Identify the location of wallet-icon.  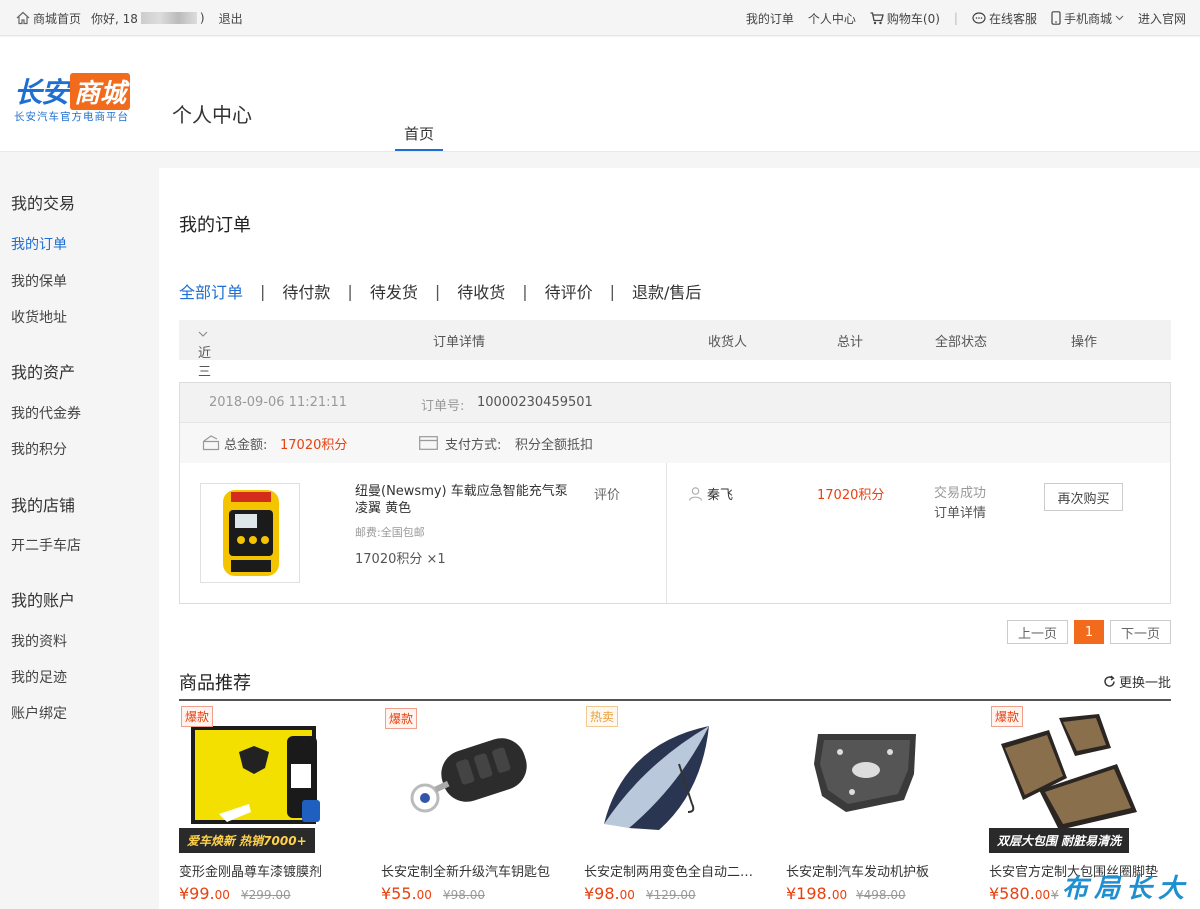
(211, 443).